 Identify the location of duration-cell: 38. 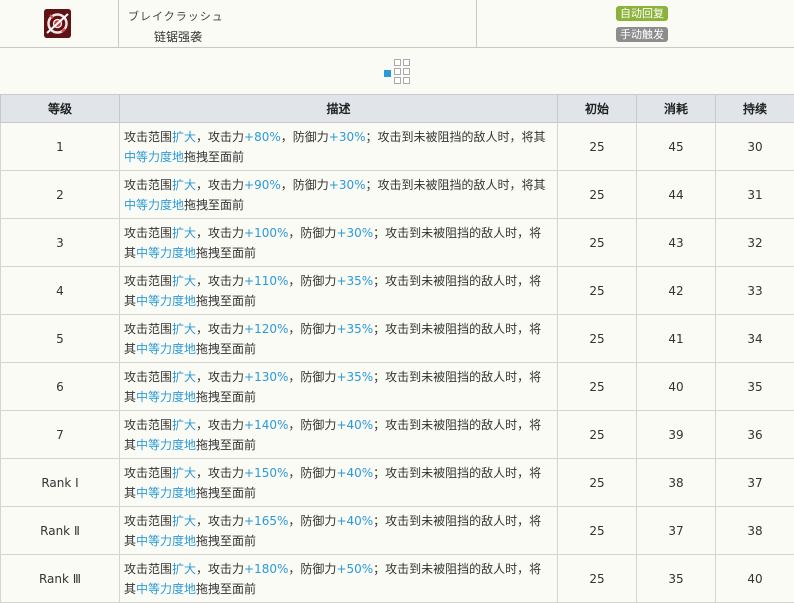
(754, 530).